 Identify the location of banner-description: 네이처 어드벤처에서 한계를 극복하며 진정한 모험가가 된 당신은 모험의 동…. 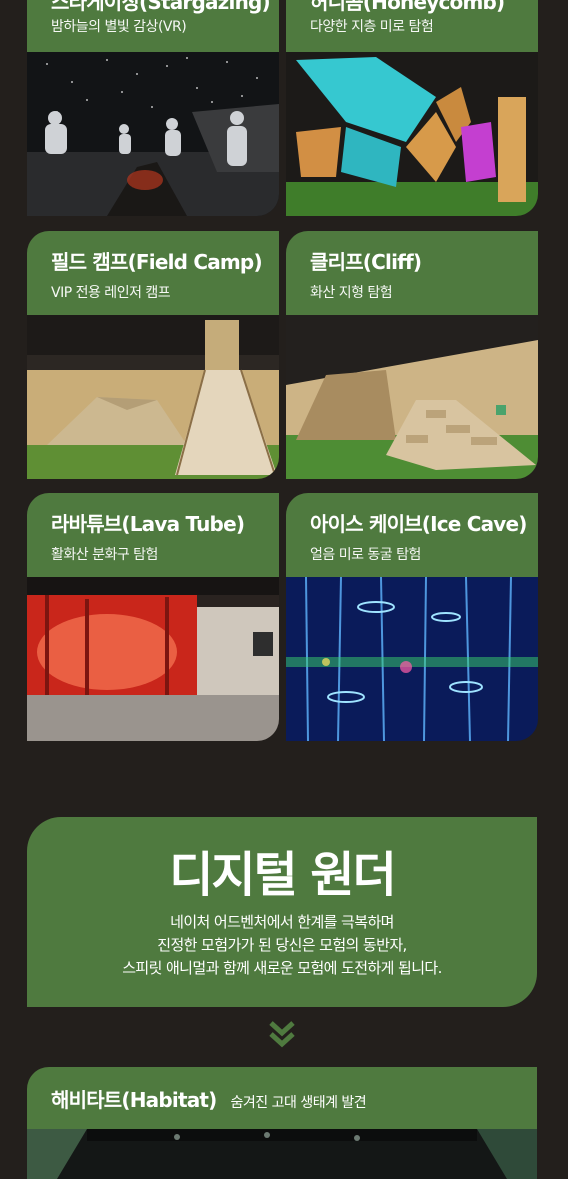
(282, 945).